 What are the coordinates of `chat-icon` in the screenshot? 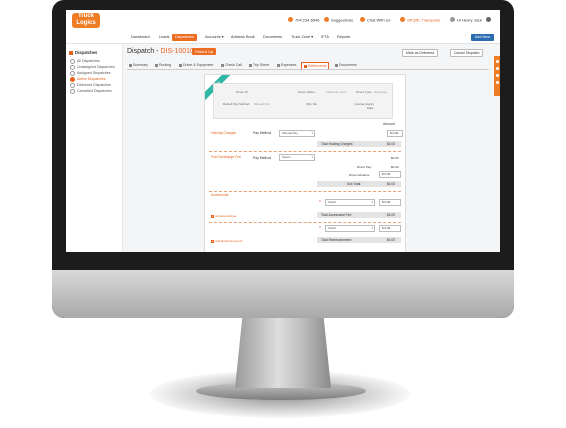 It's located at (362, 20).